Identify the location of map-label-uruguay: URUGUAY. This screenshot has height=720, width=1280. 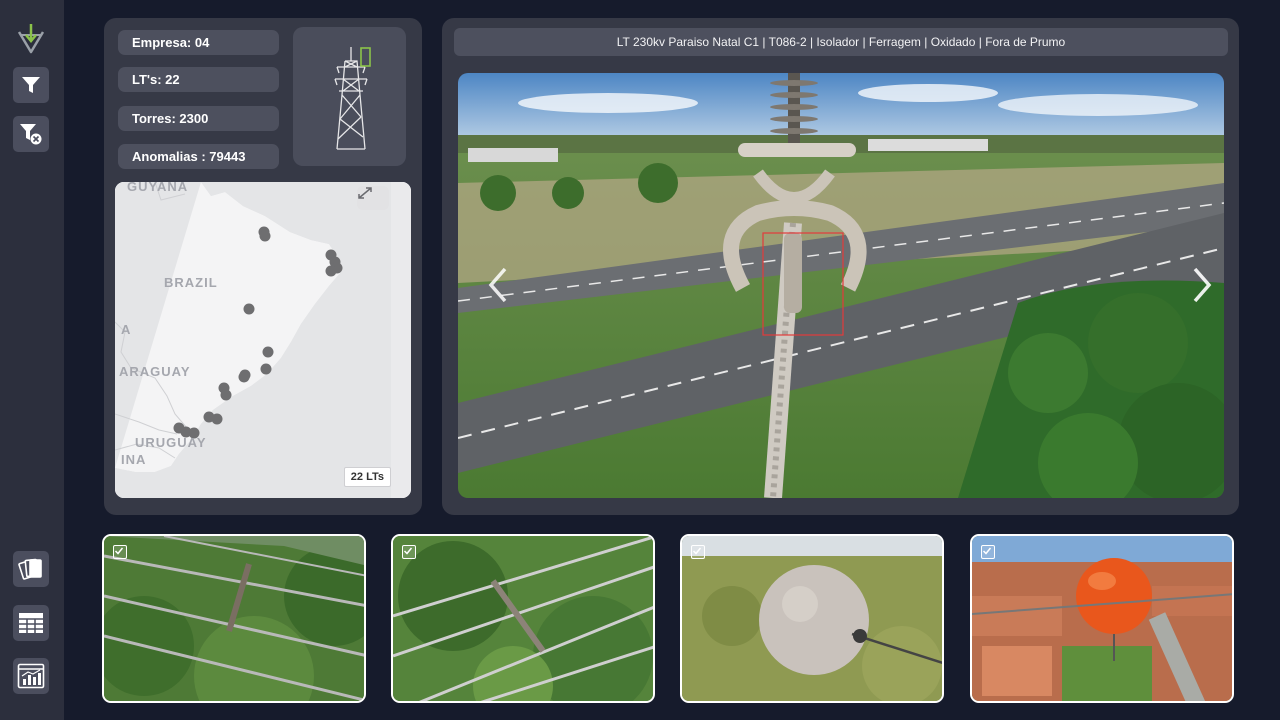
(171, 442).